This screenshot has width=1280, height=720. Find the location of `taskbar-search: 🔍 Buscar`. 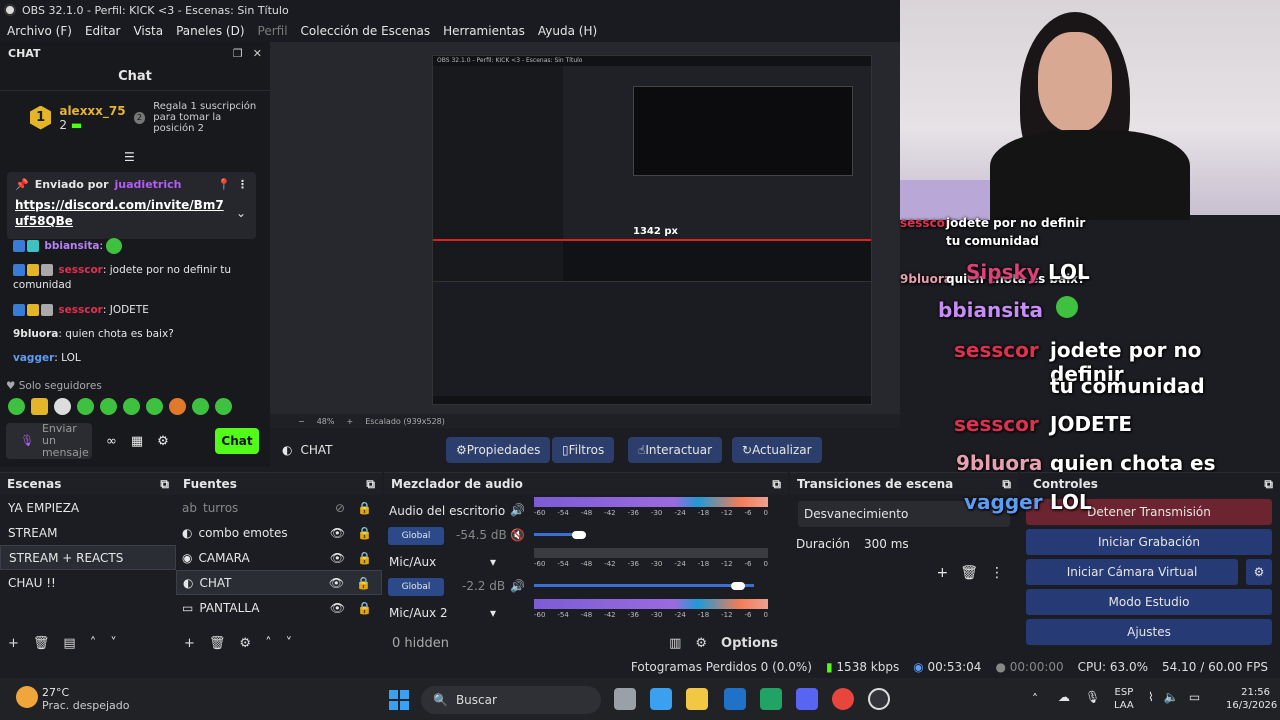

taskbar-search: 🔍 Buscar is located at coordinates (511, 700).